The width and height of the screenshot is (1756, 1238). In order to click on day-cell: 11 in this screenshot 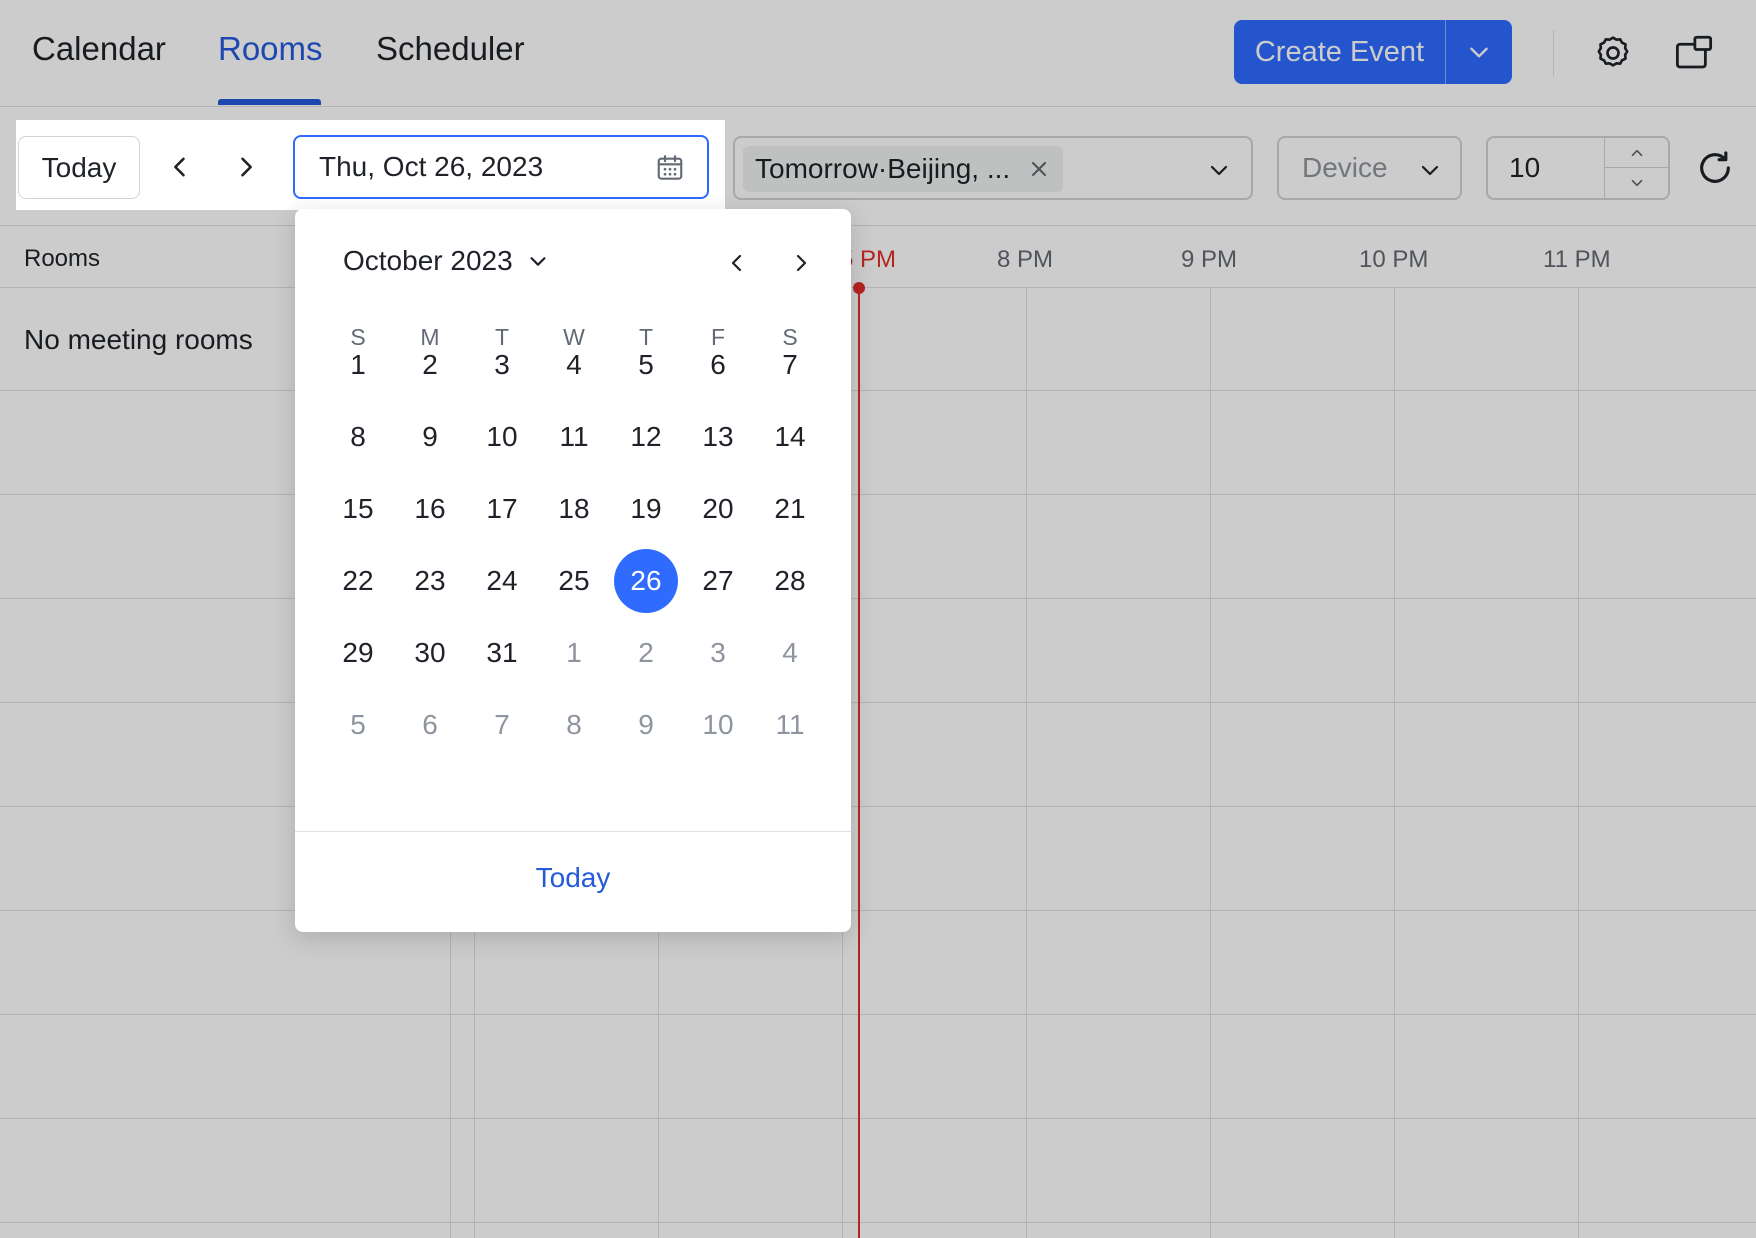, I will do `click(574, 437)`.